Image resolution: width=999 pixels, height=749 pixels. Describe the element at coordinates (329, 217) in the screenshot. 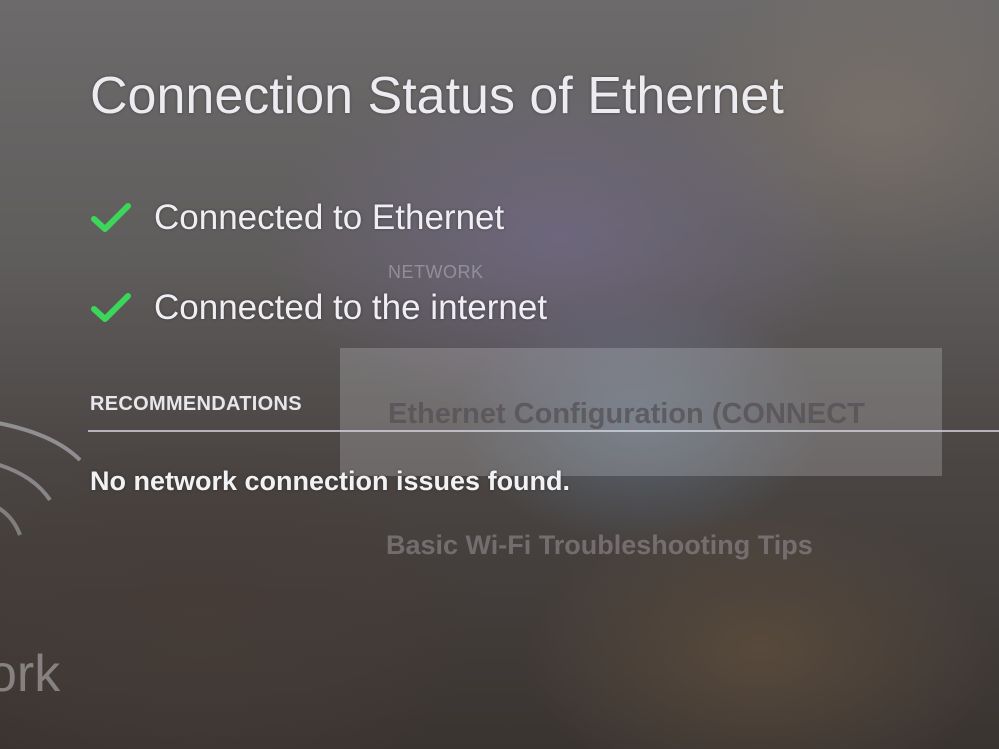

I see `status-label-ethernet: Connected to Ethernet` at that location.